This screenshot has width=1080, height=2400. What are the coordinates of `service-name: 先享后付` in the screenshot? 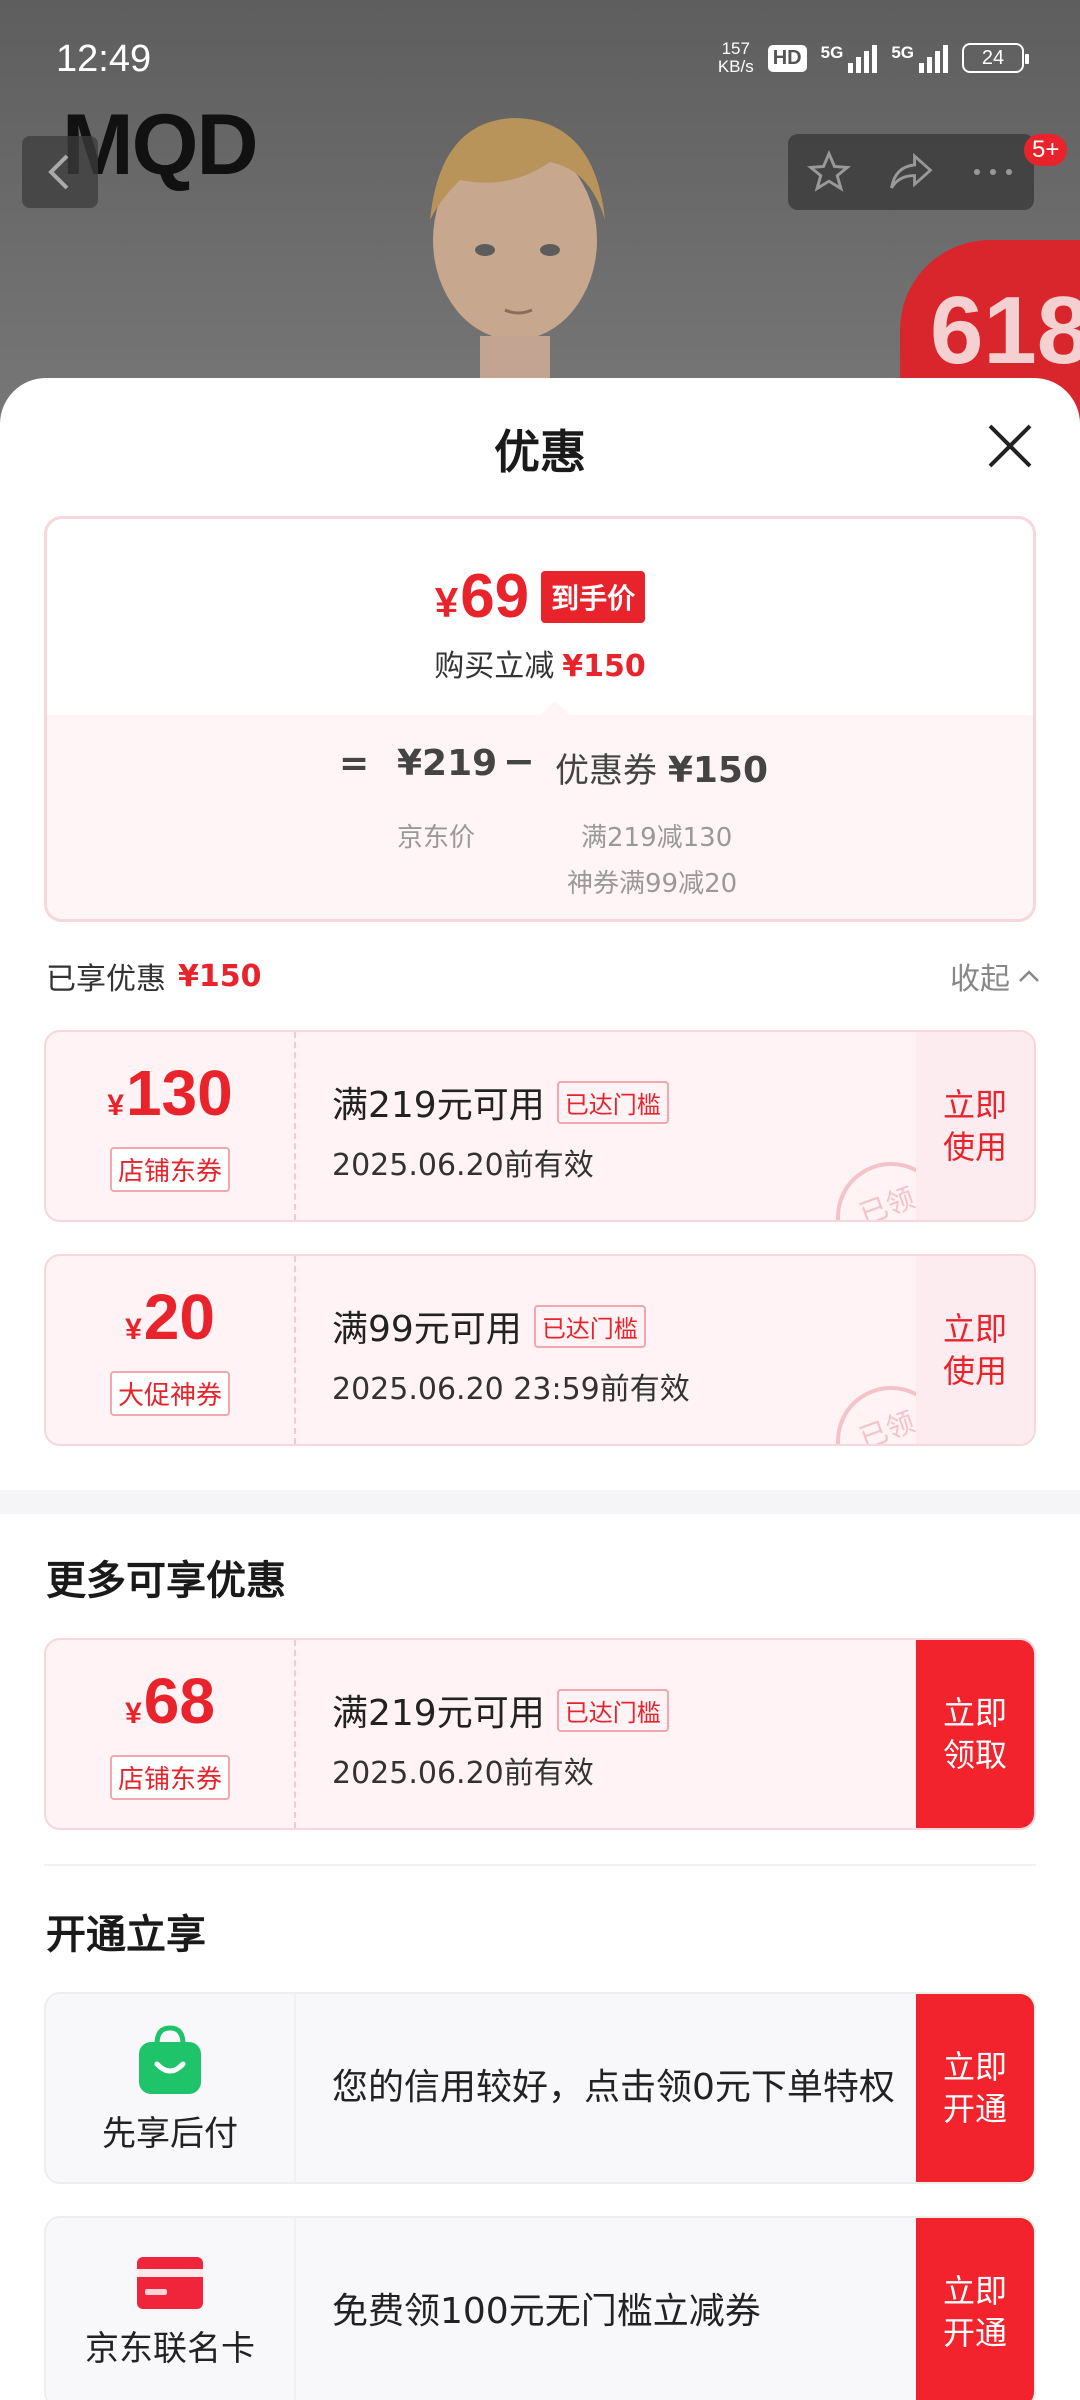 It's located at (170, 2133).